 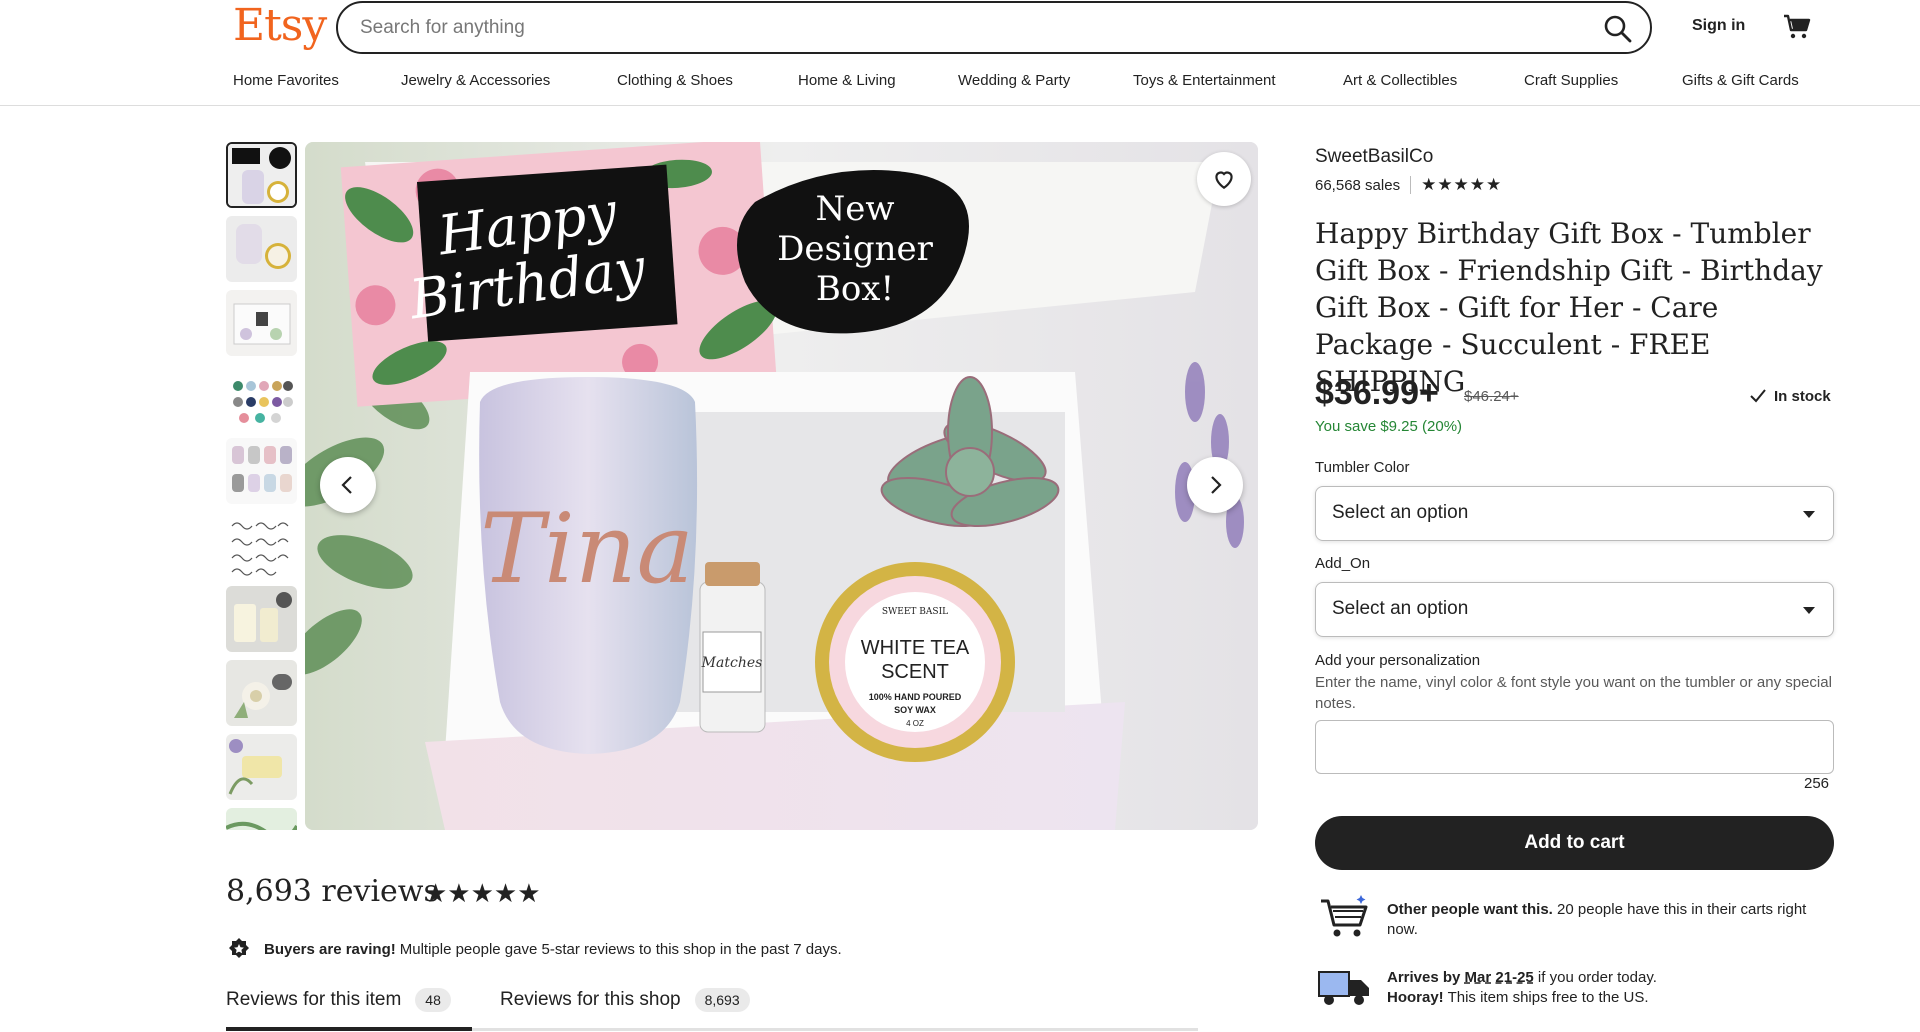 What do you see at coordinates (1571, 80) in the screenshot?
I see `nav-craft-supplies: Craft Supplies` at bounding box center [1571, 80].